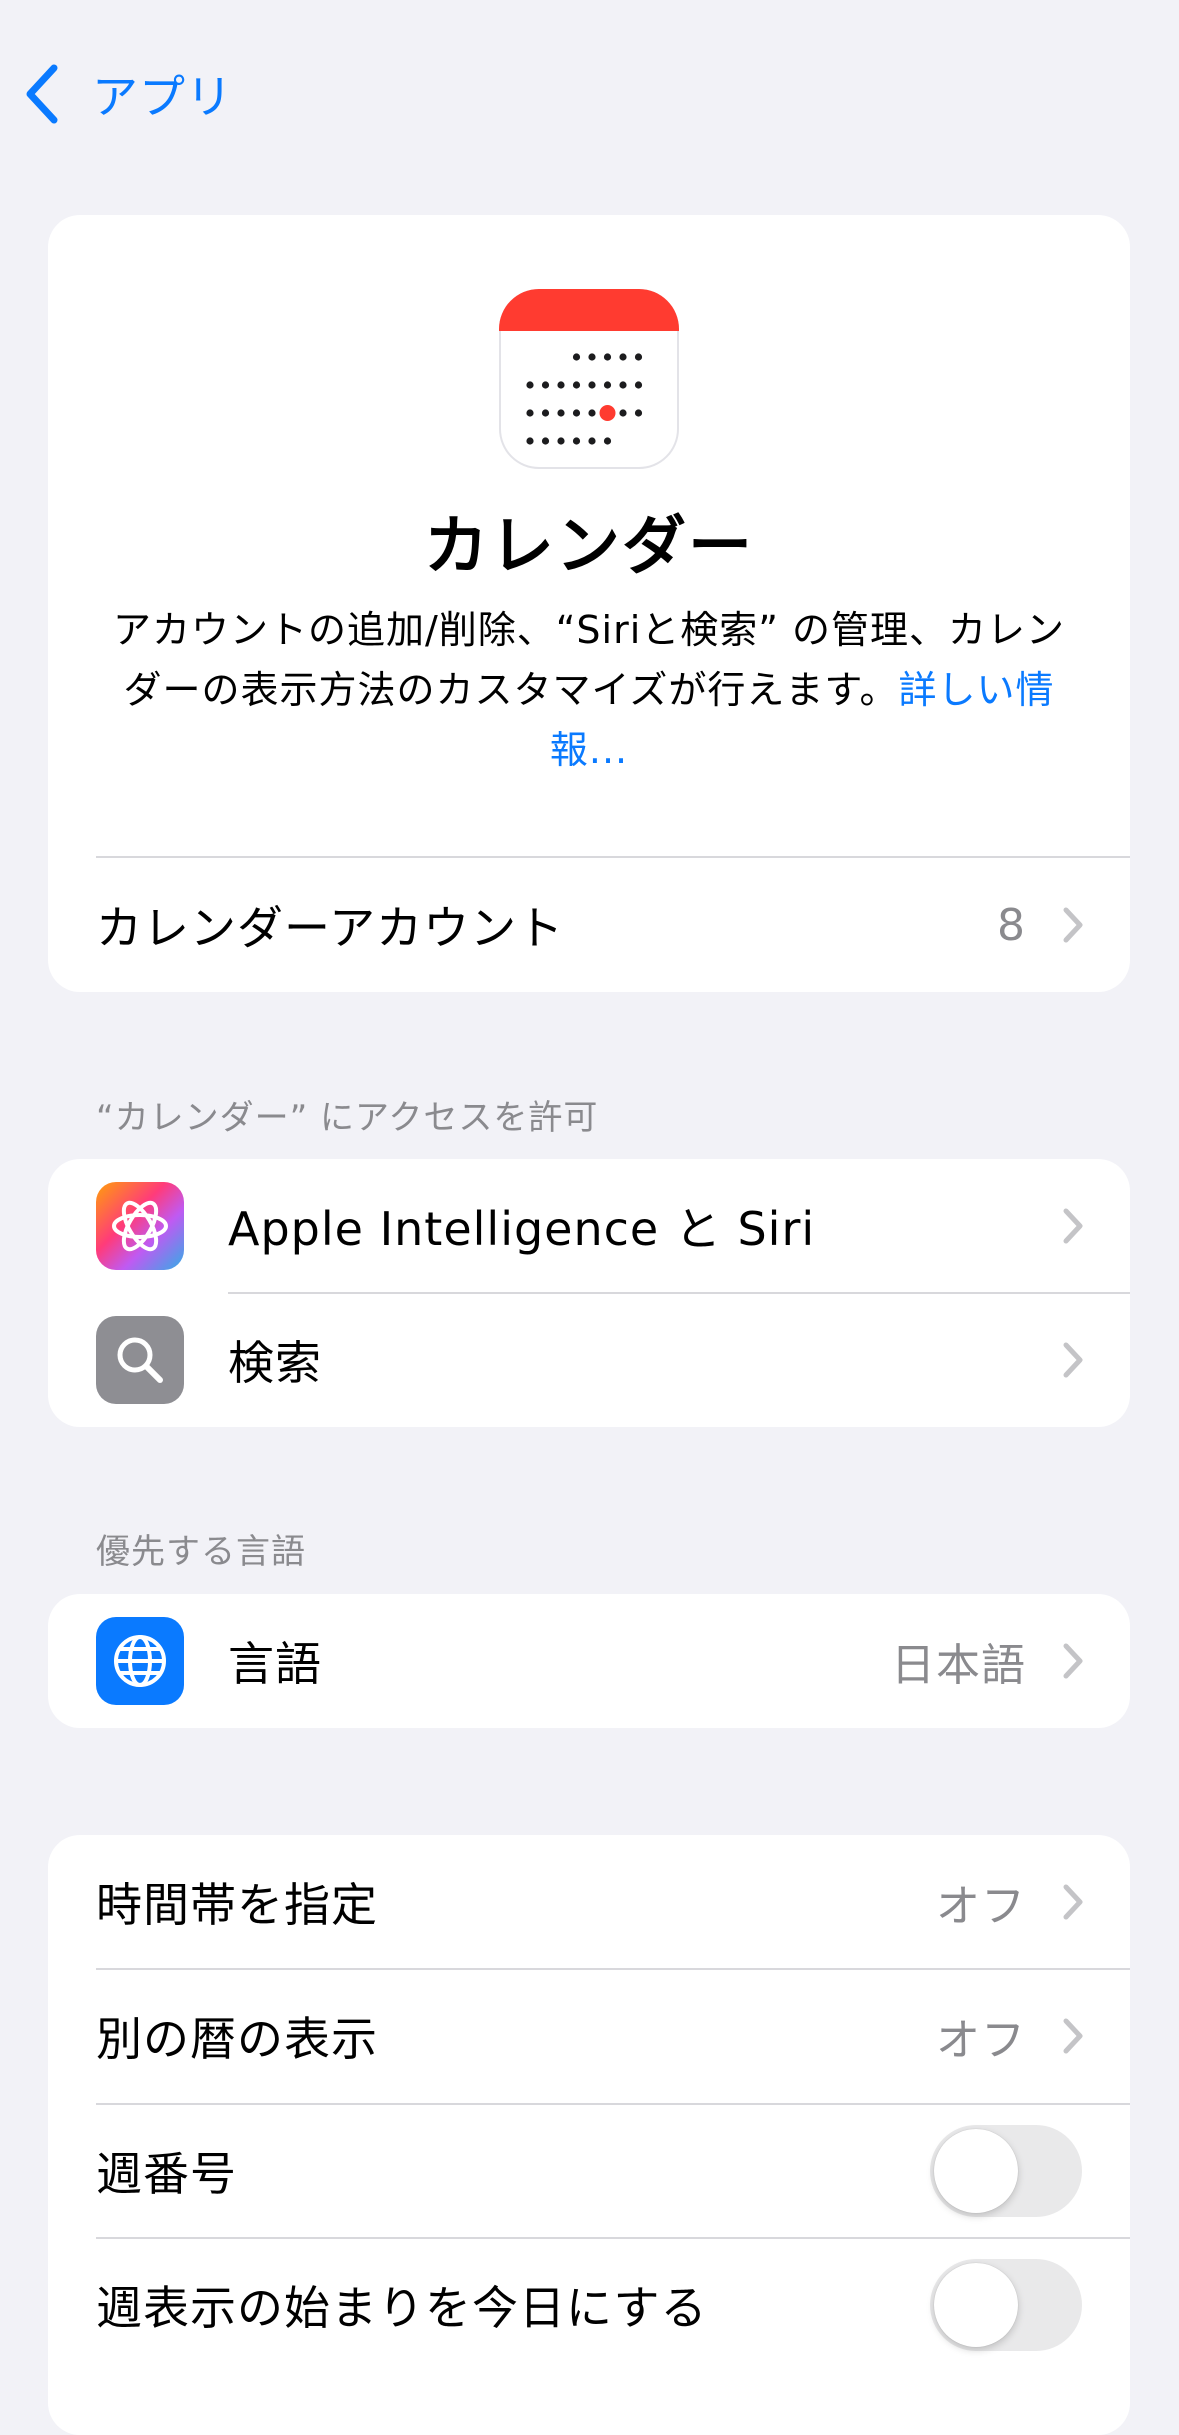 This screenshot has width=1179, height=2435. What do you see at coordinates (589, 1360) in the screenshot?
I see `search-row: 検索` at bounding box center [589, 1360].